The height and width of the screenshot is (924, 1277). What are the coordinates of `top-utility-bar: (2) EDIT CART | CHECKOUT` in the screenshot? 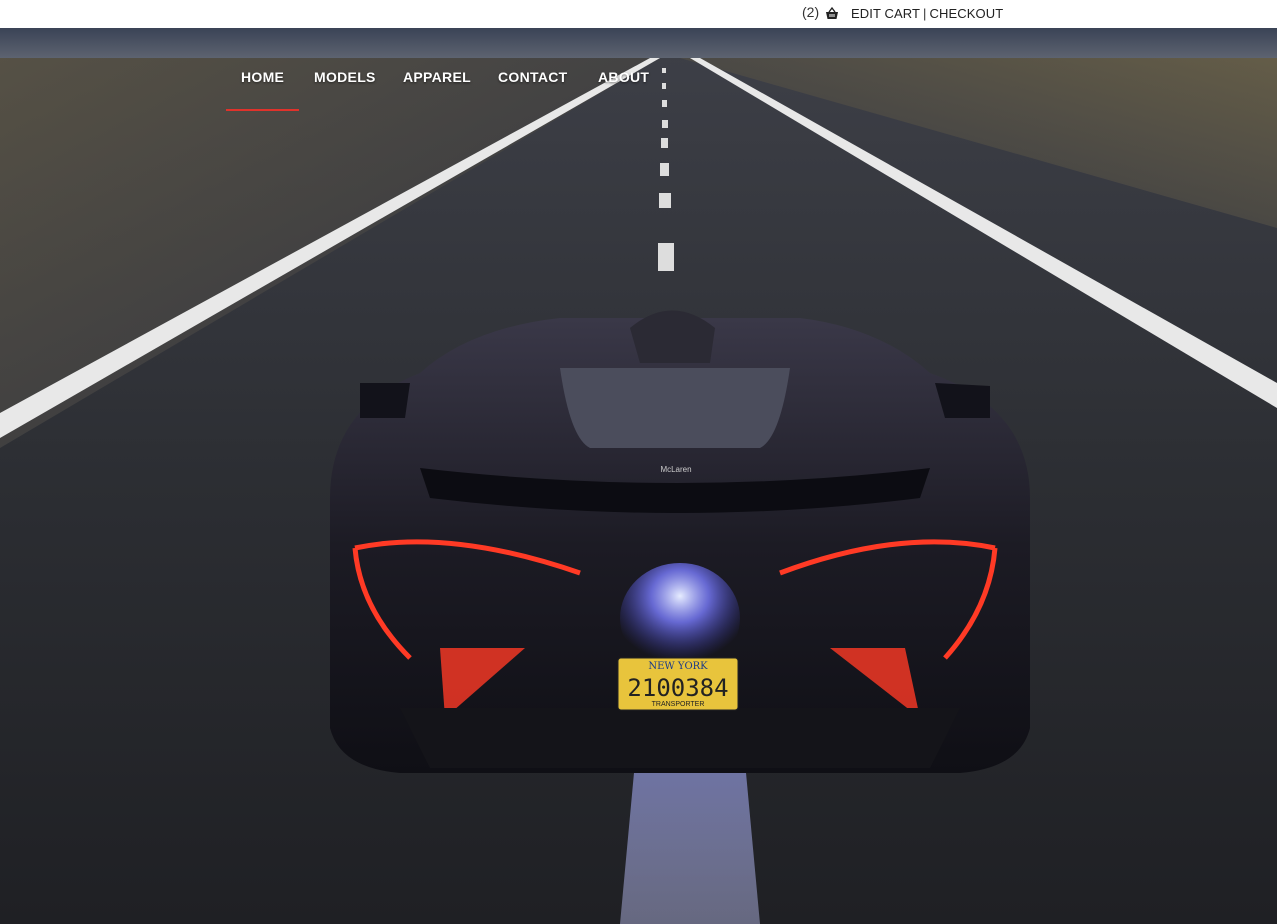 It's located at (638, 14).